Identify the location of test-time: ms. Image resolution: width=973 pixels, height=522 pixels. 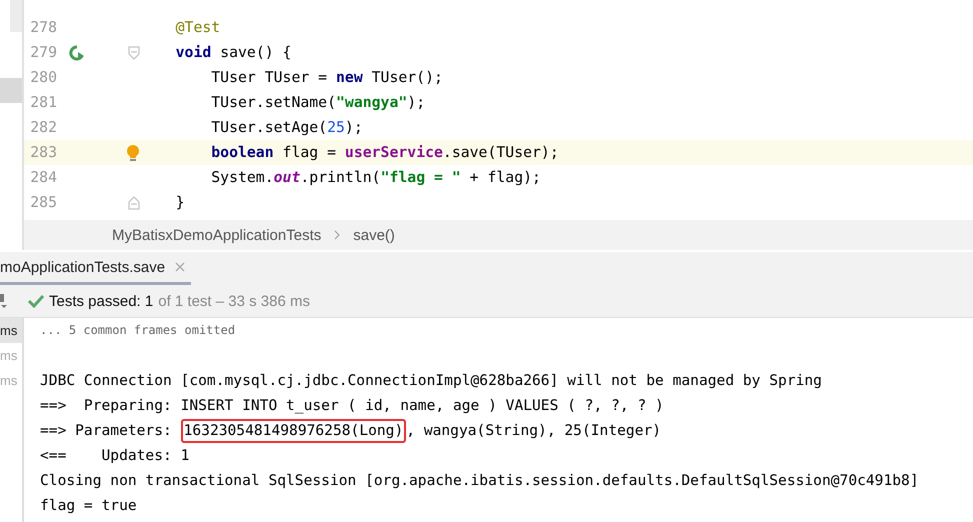
(11, 330).